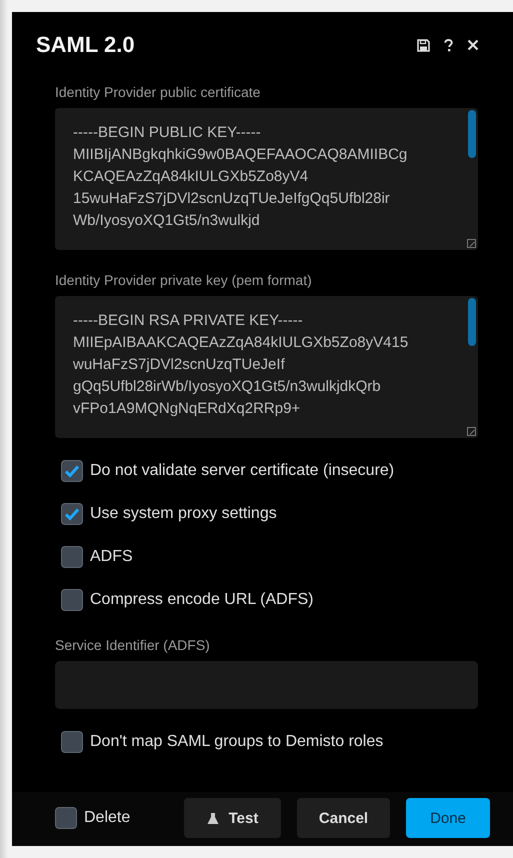 The height and width of the screenshot is (858, 513). What do you see at coordinates (133, 645) in the screenshot?
I see `field-label: Service Identifier (ADFS)` at bounding box center [133, 645].